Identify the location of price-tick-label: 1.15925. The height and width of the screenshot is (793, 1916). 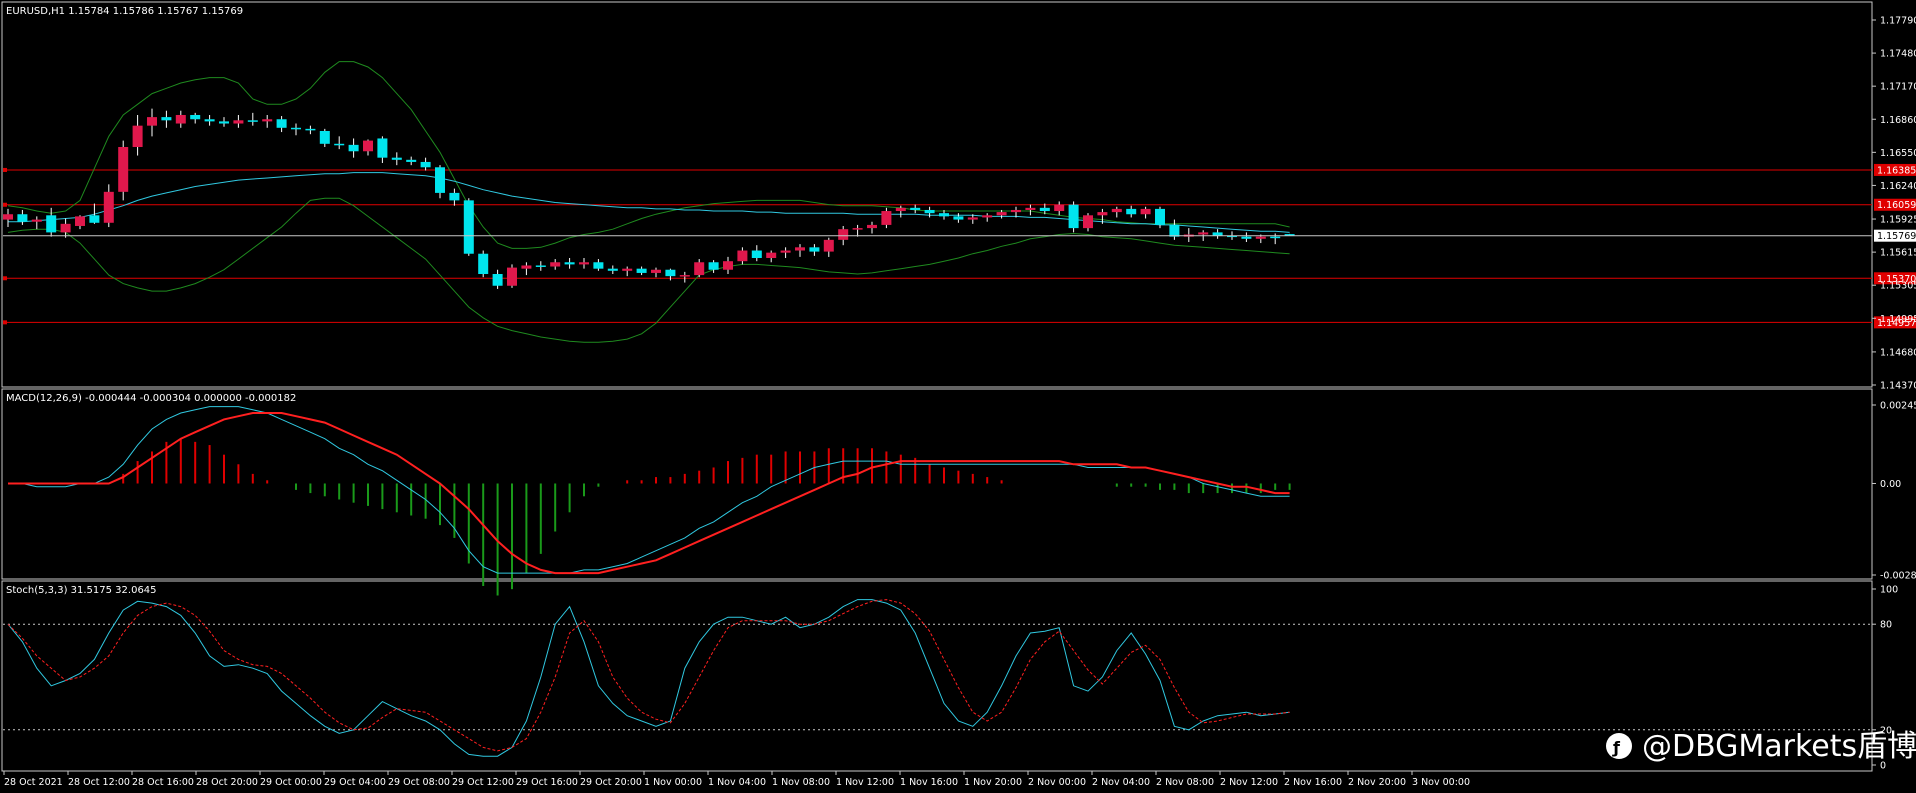
(1898, 220).